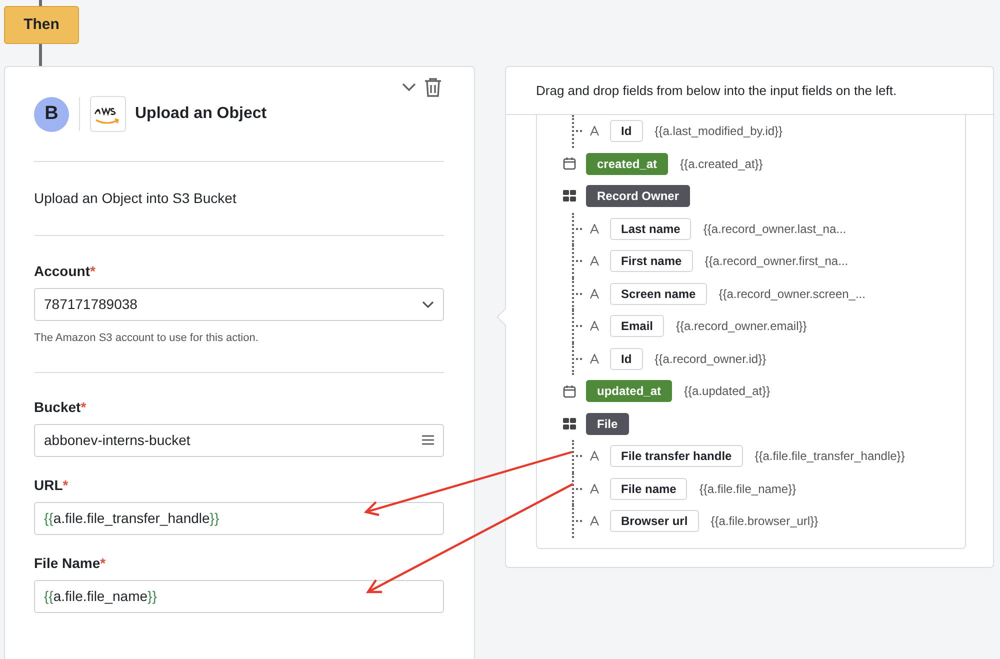 The width and height of the screenshot is (1000, 659). What do you see at coordinates (764, 521) in the screenshot?
I see `field-path: {{a.file.browser_url}}` at bounding box center [764, 521].